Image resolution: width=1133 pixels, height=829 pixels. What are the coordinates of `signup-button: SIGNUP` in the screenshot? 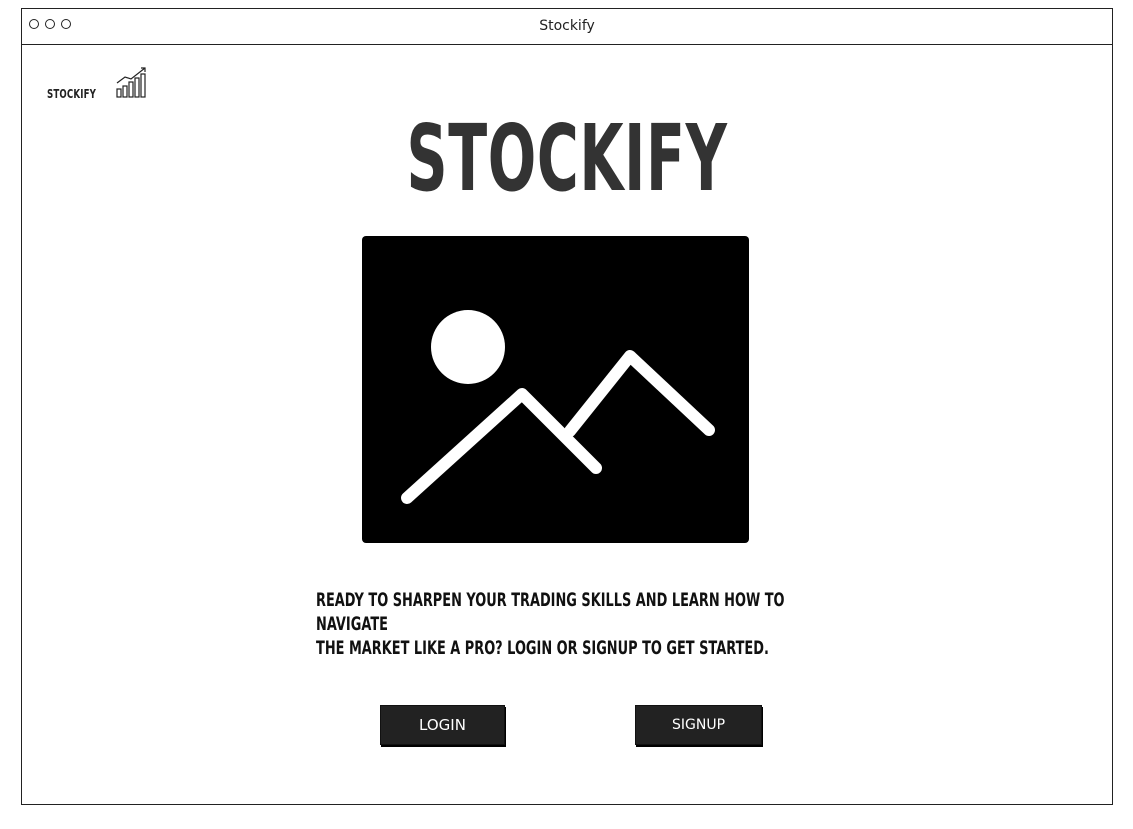 It's located at (698, 725).